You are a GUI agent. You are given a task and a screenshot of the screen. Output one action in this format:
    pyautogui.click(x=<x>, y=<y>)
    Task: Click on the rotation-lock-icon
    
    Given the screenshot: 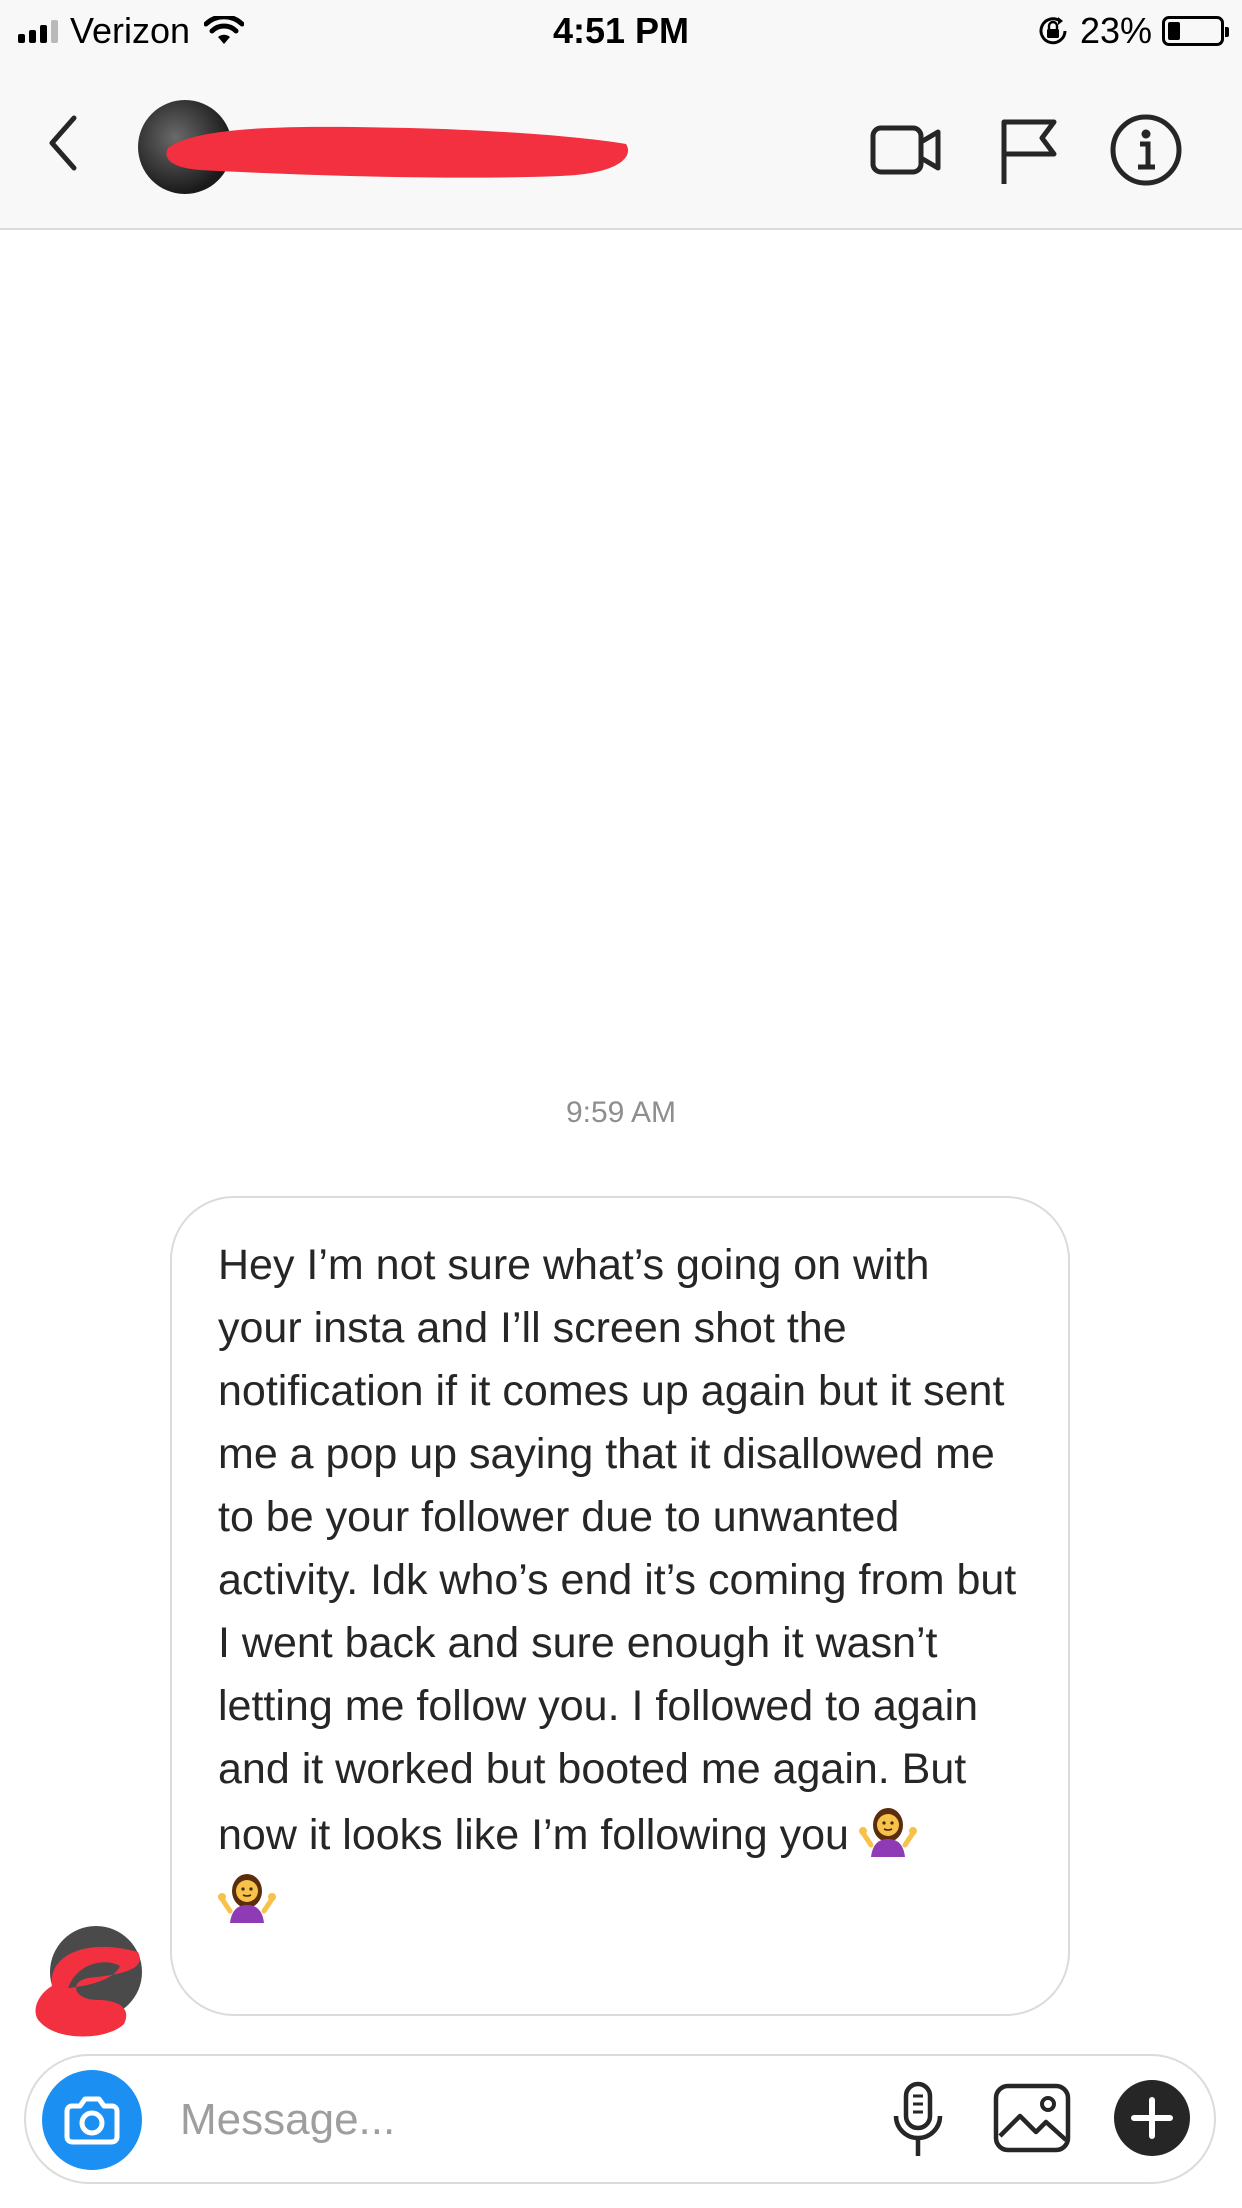 What is the action you would take?
    pyautogui.click(x=1053, y=31)
    